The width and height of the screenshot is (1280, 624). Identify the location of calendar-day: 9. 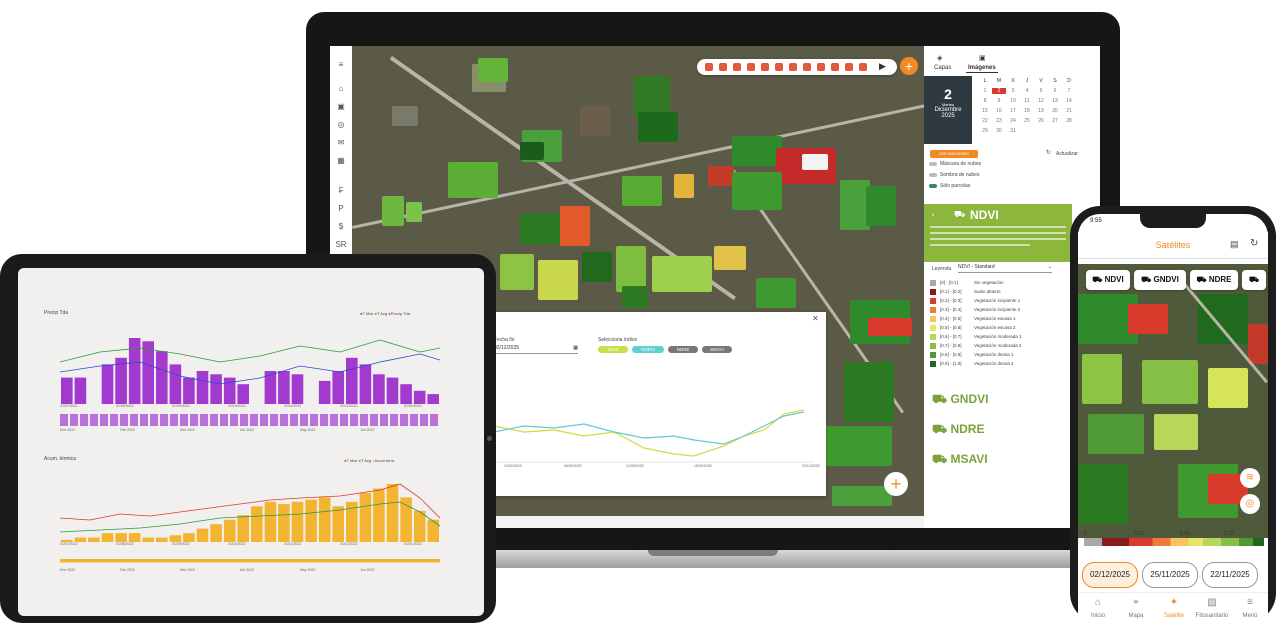
(999, 101).